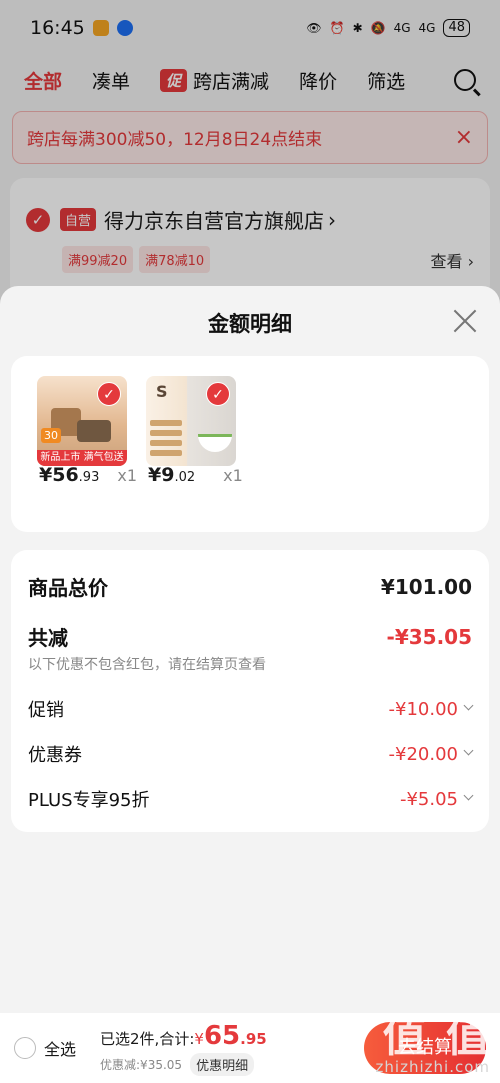  I want to click on total-row: 商品总价 ¥101.00, so click(250, 586).